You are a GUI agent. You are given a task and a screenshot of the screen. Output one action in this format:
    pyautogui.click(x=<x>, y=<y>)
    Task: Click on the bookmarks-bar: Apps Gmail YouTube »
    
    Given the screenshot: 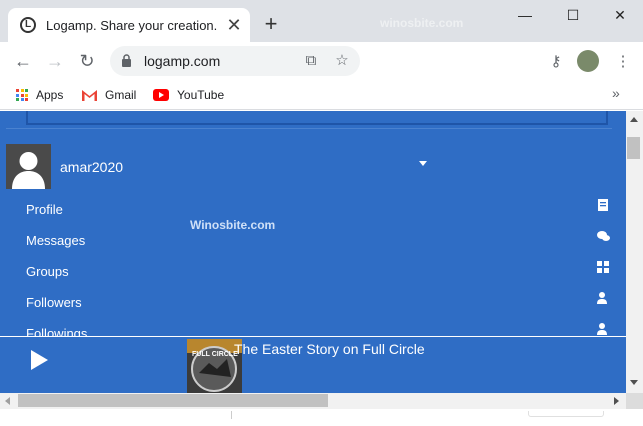 What is the action you would take?
    pyautogui.click(x=321, y=95)
    